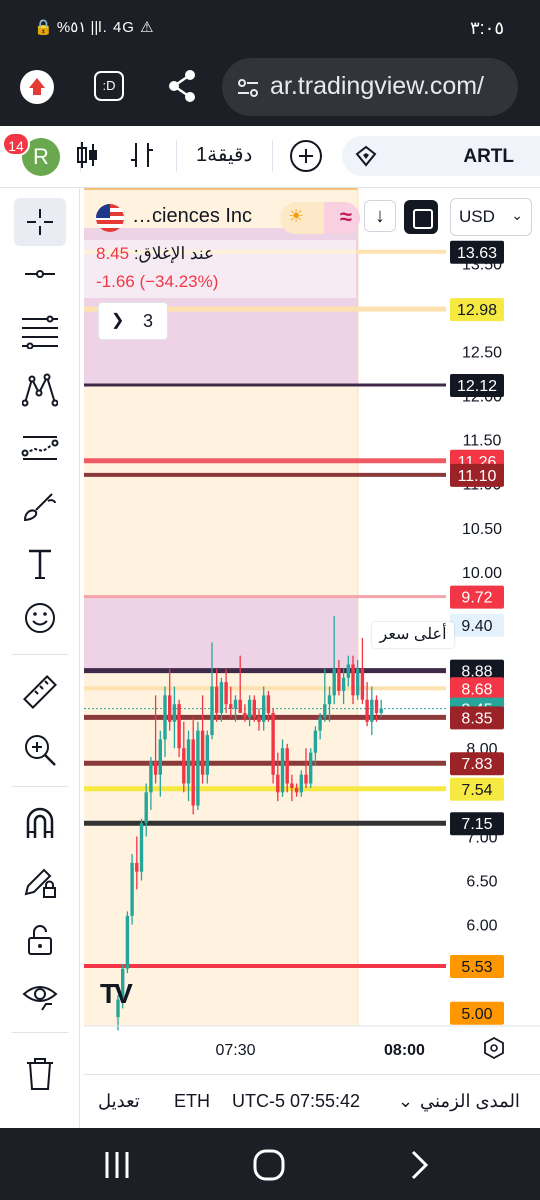 The image size is (540, 1200). Describe the element at coordinates (476, 764) in the screenshot. I see `price-badge-label: 7.83` at that location.